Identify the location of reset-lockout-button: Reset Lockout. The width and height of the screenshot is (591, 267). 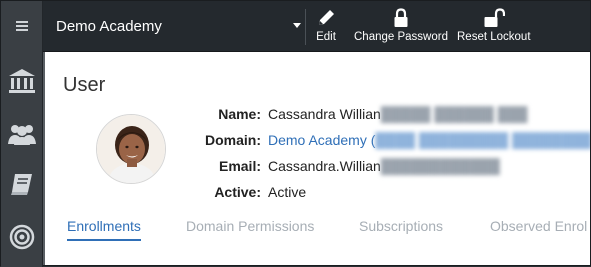
(494, 27).